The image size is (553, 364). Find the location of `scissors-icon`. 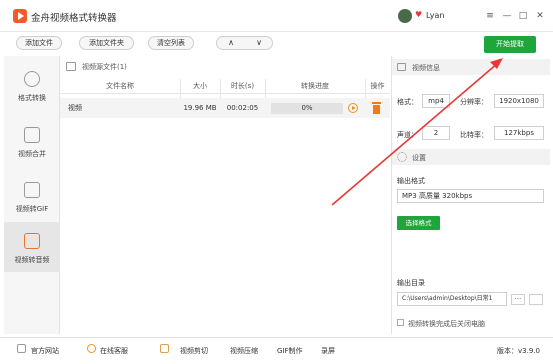

scissors-icon is located at coordinates (164, 348).